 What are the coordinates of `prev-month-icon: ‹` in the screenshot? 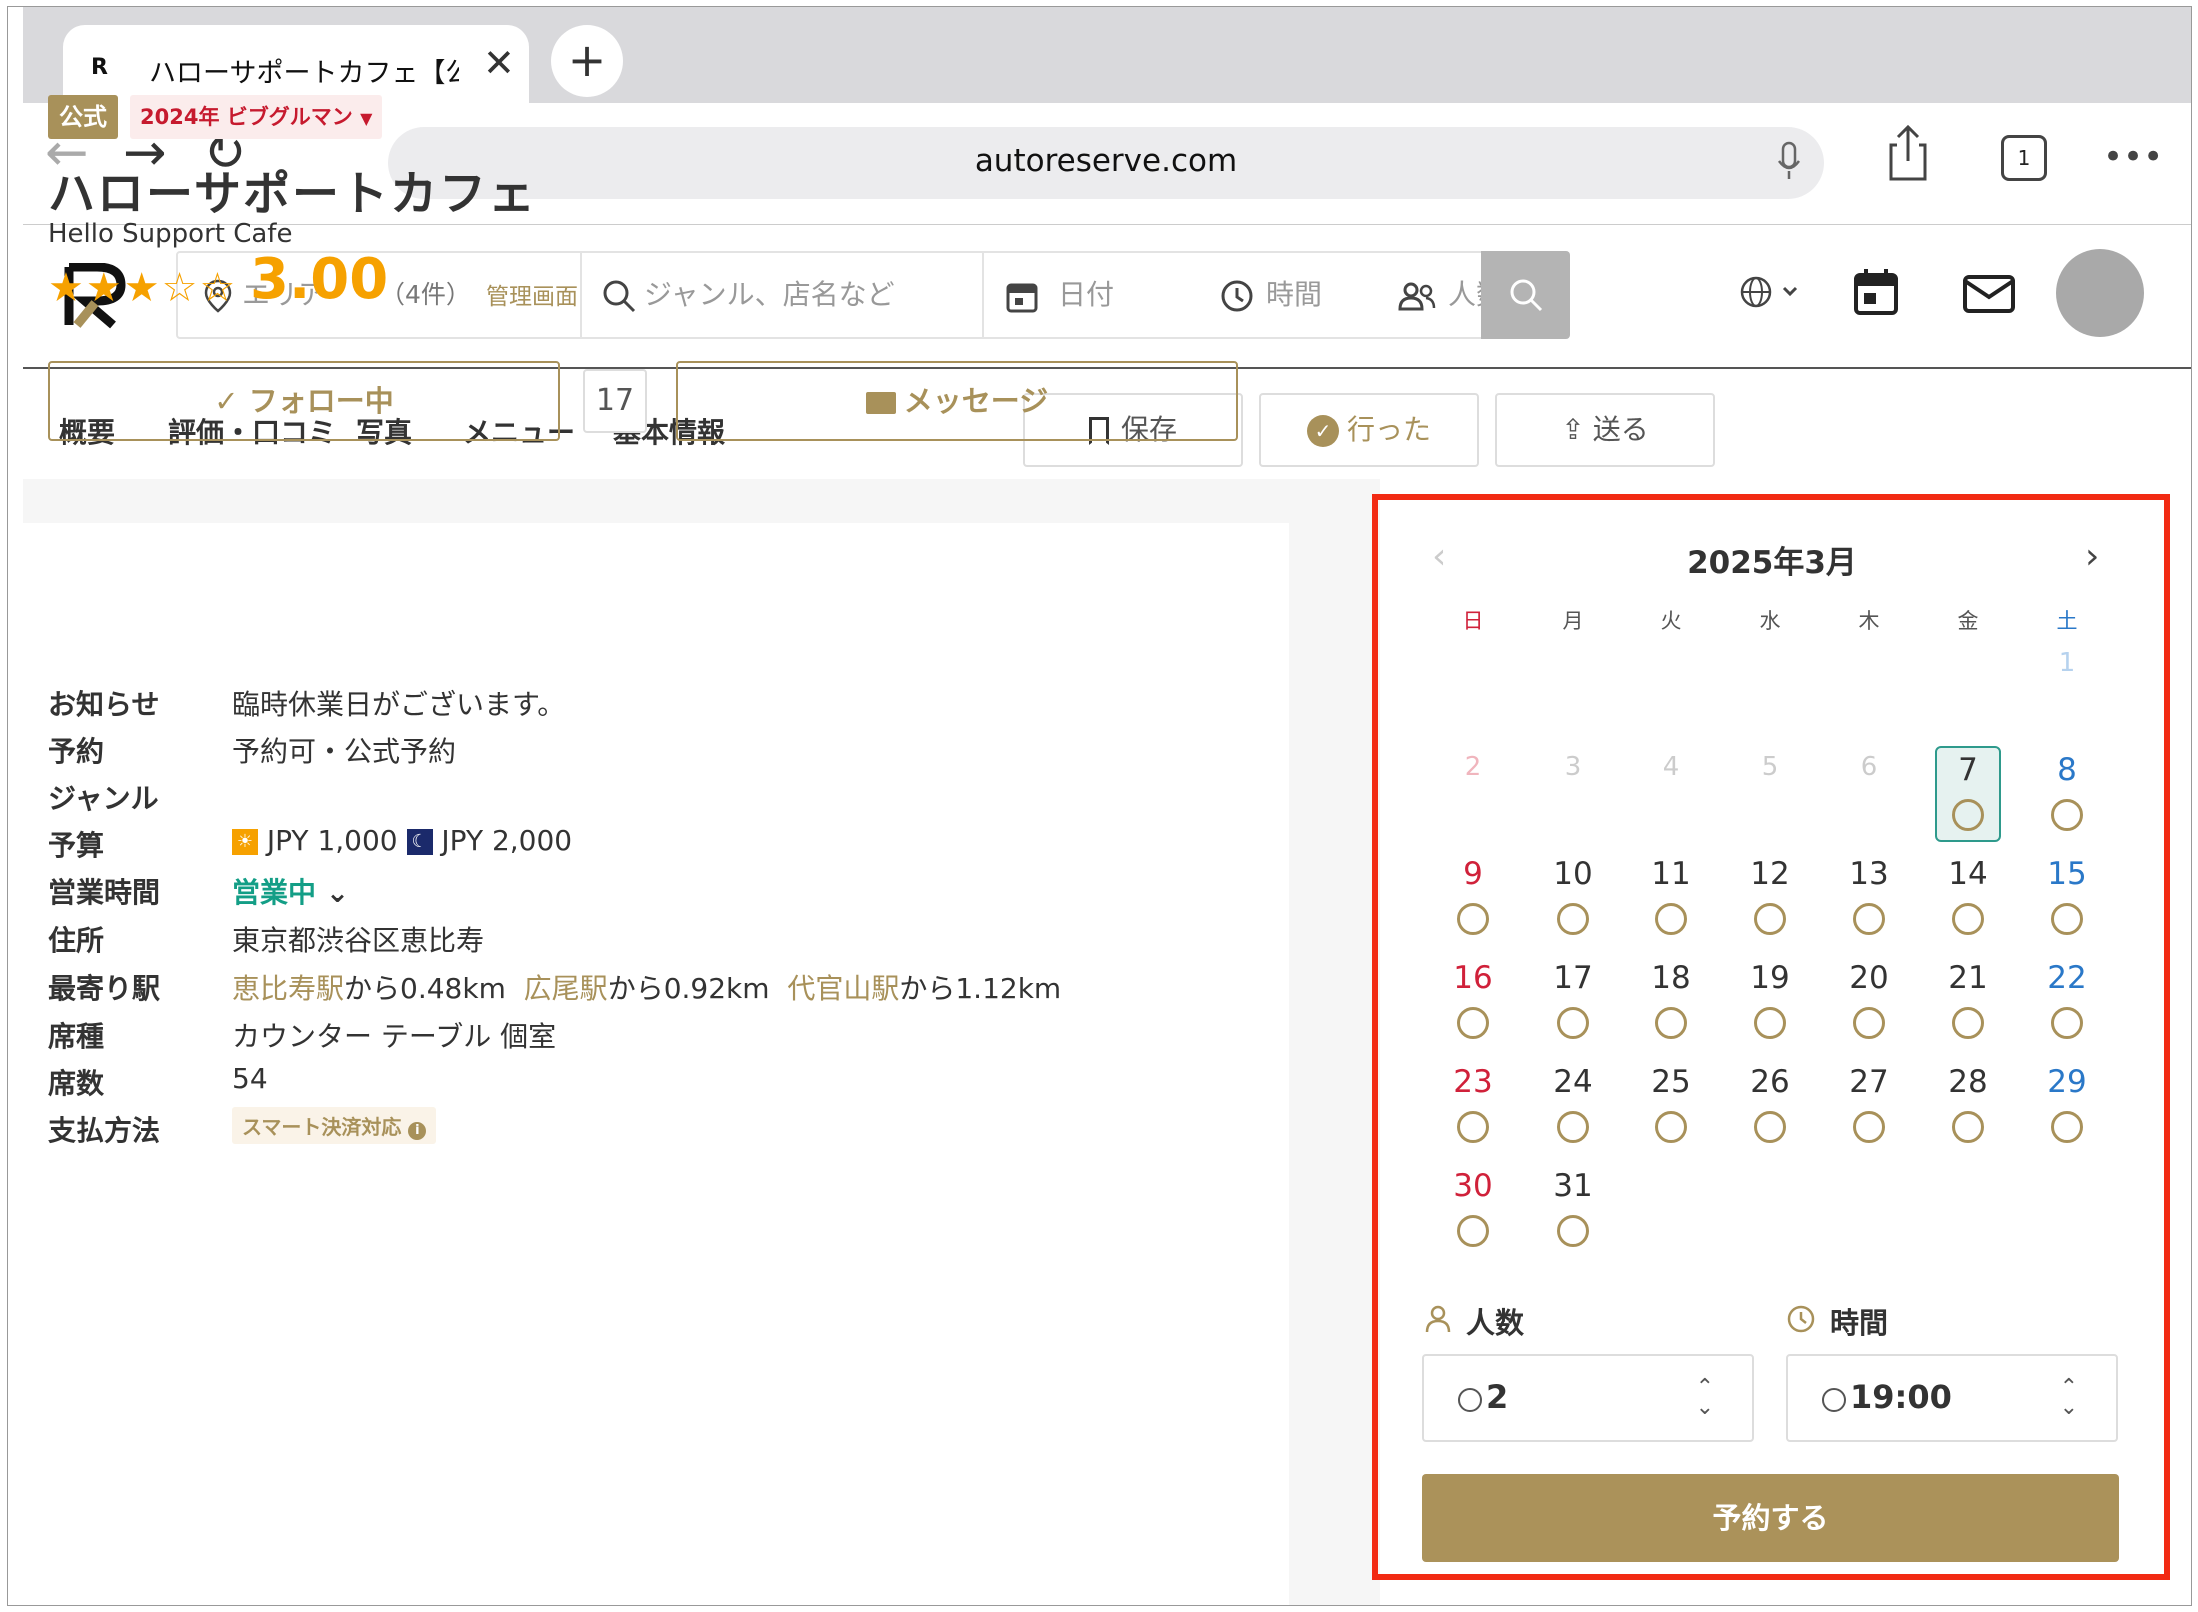 It's located at (1439, 556).